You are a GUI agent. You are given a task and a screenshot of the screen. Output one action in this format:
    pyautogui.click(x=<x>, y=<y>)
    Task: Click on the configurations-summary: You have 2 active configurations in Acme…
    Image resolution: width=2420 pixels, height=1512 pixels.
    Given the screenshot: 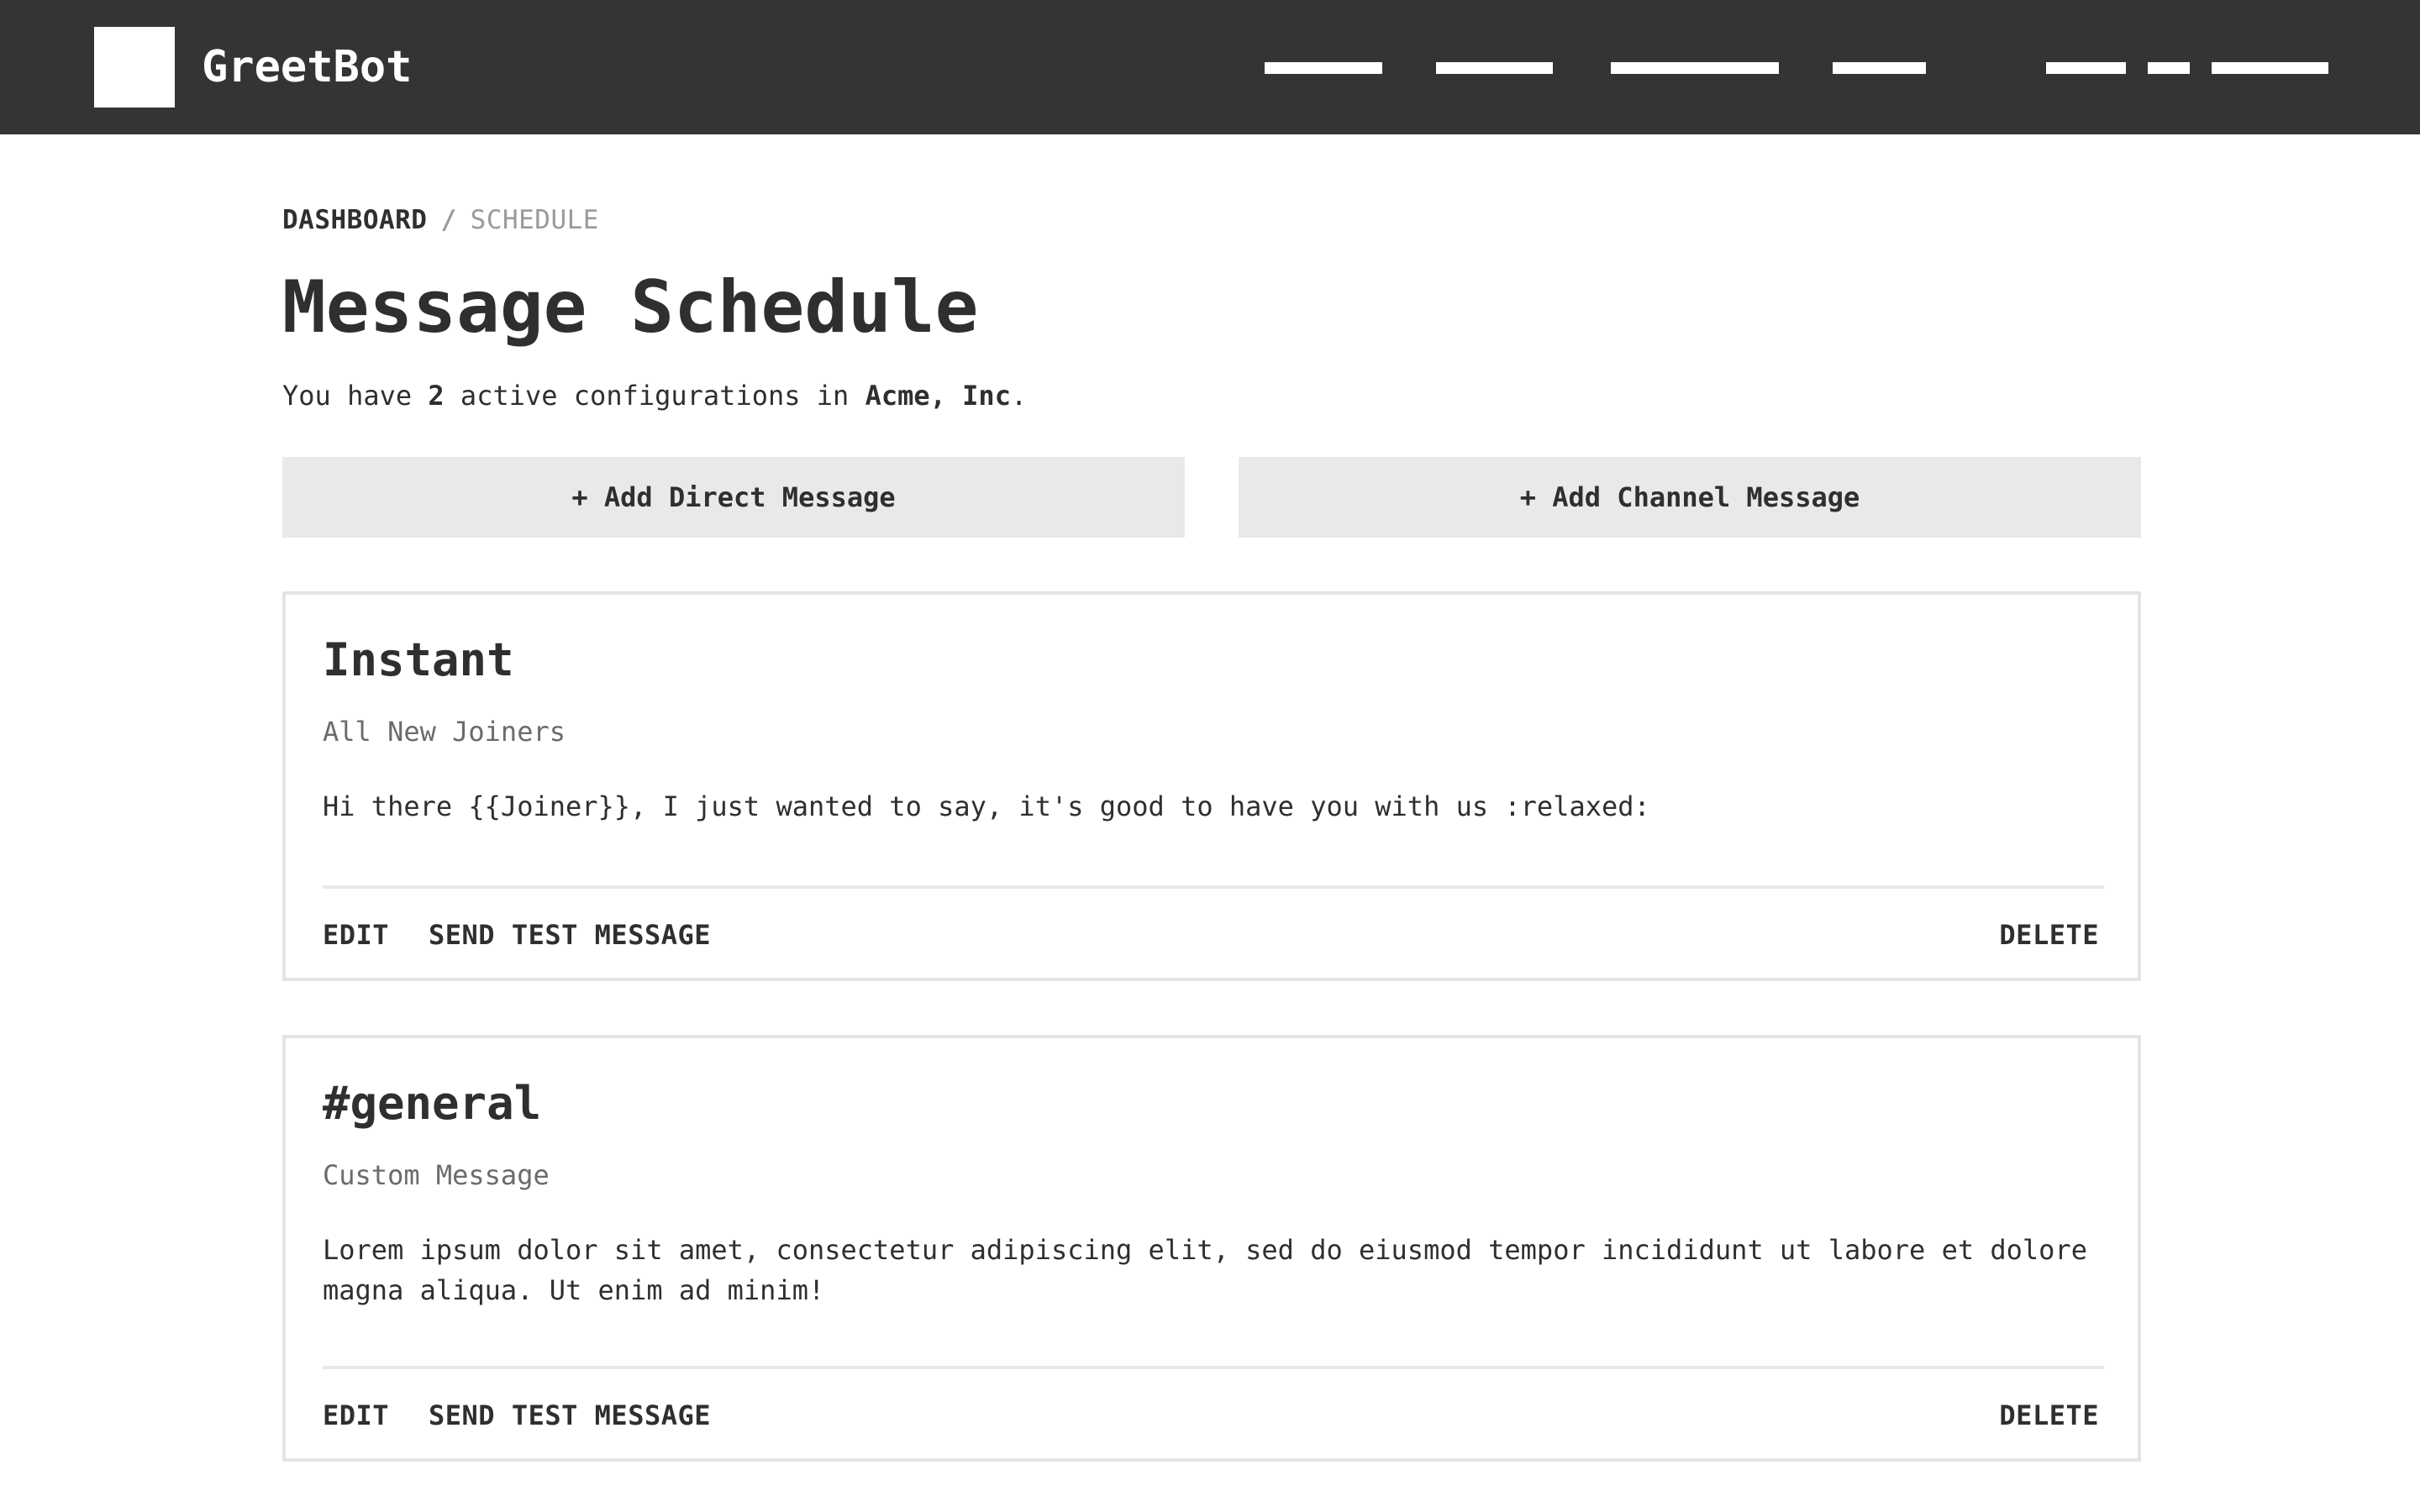 What is the action you would take?
    pyautogui.click(x=654, y=396)
    